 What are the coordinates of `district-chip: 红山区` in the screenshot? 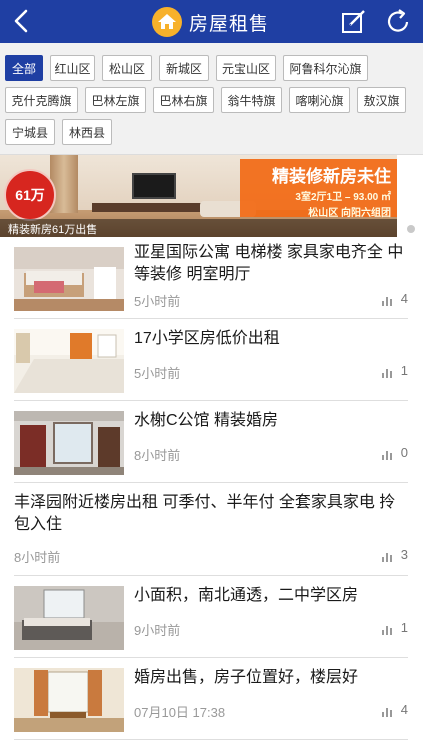 It's located at (72, 68).